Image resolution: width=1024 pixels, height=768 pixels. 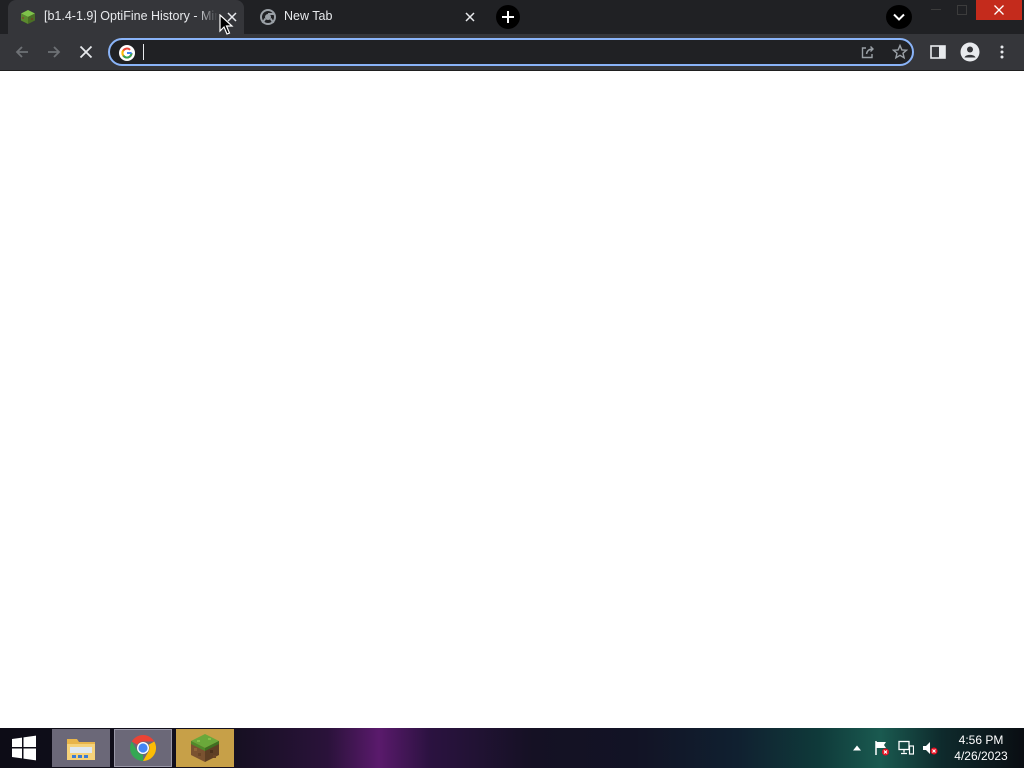 I want to click on browser-toolbar, so click(x=512, y=52).